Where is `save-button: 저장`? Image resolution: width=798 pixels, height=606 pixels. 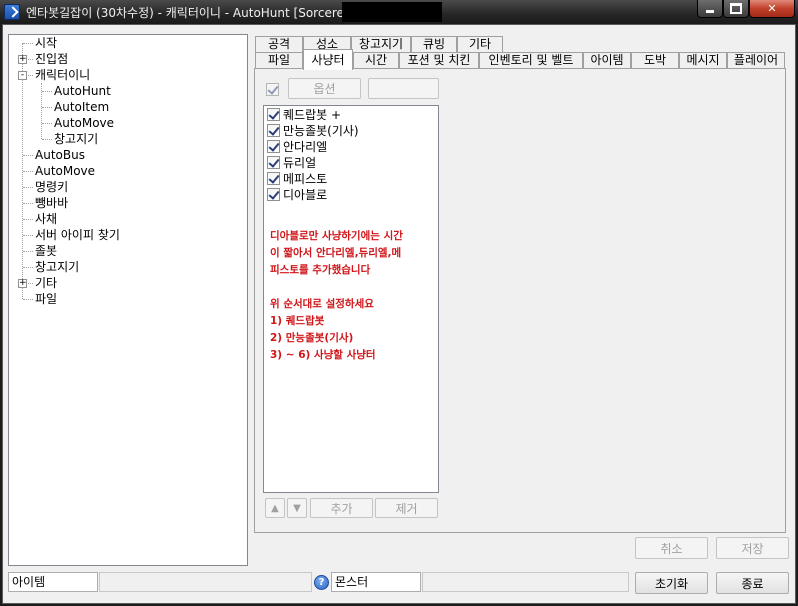 save-button: 저장 is located at coordinates (752, 548).